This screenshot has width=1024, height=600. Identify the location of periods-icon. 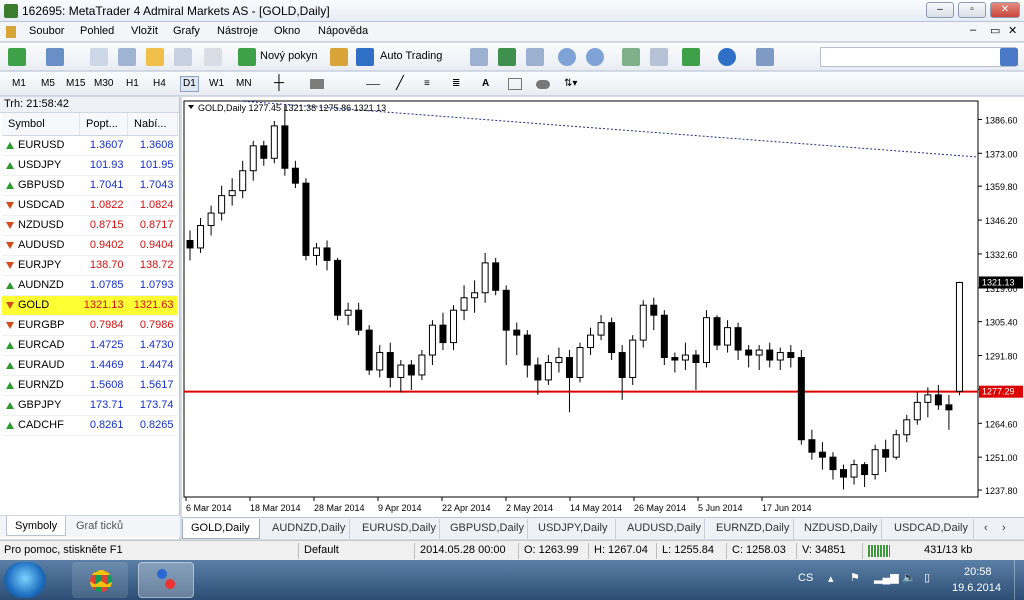
(727, 57).